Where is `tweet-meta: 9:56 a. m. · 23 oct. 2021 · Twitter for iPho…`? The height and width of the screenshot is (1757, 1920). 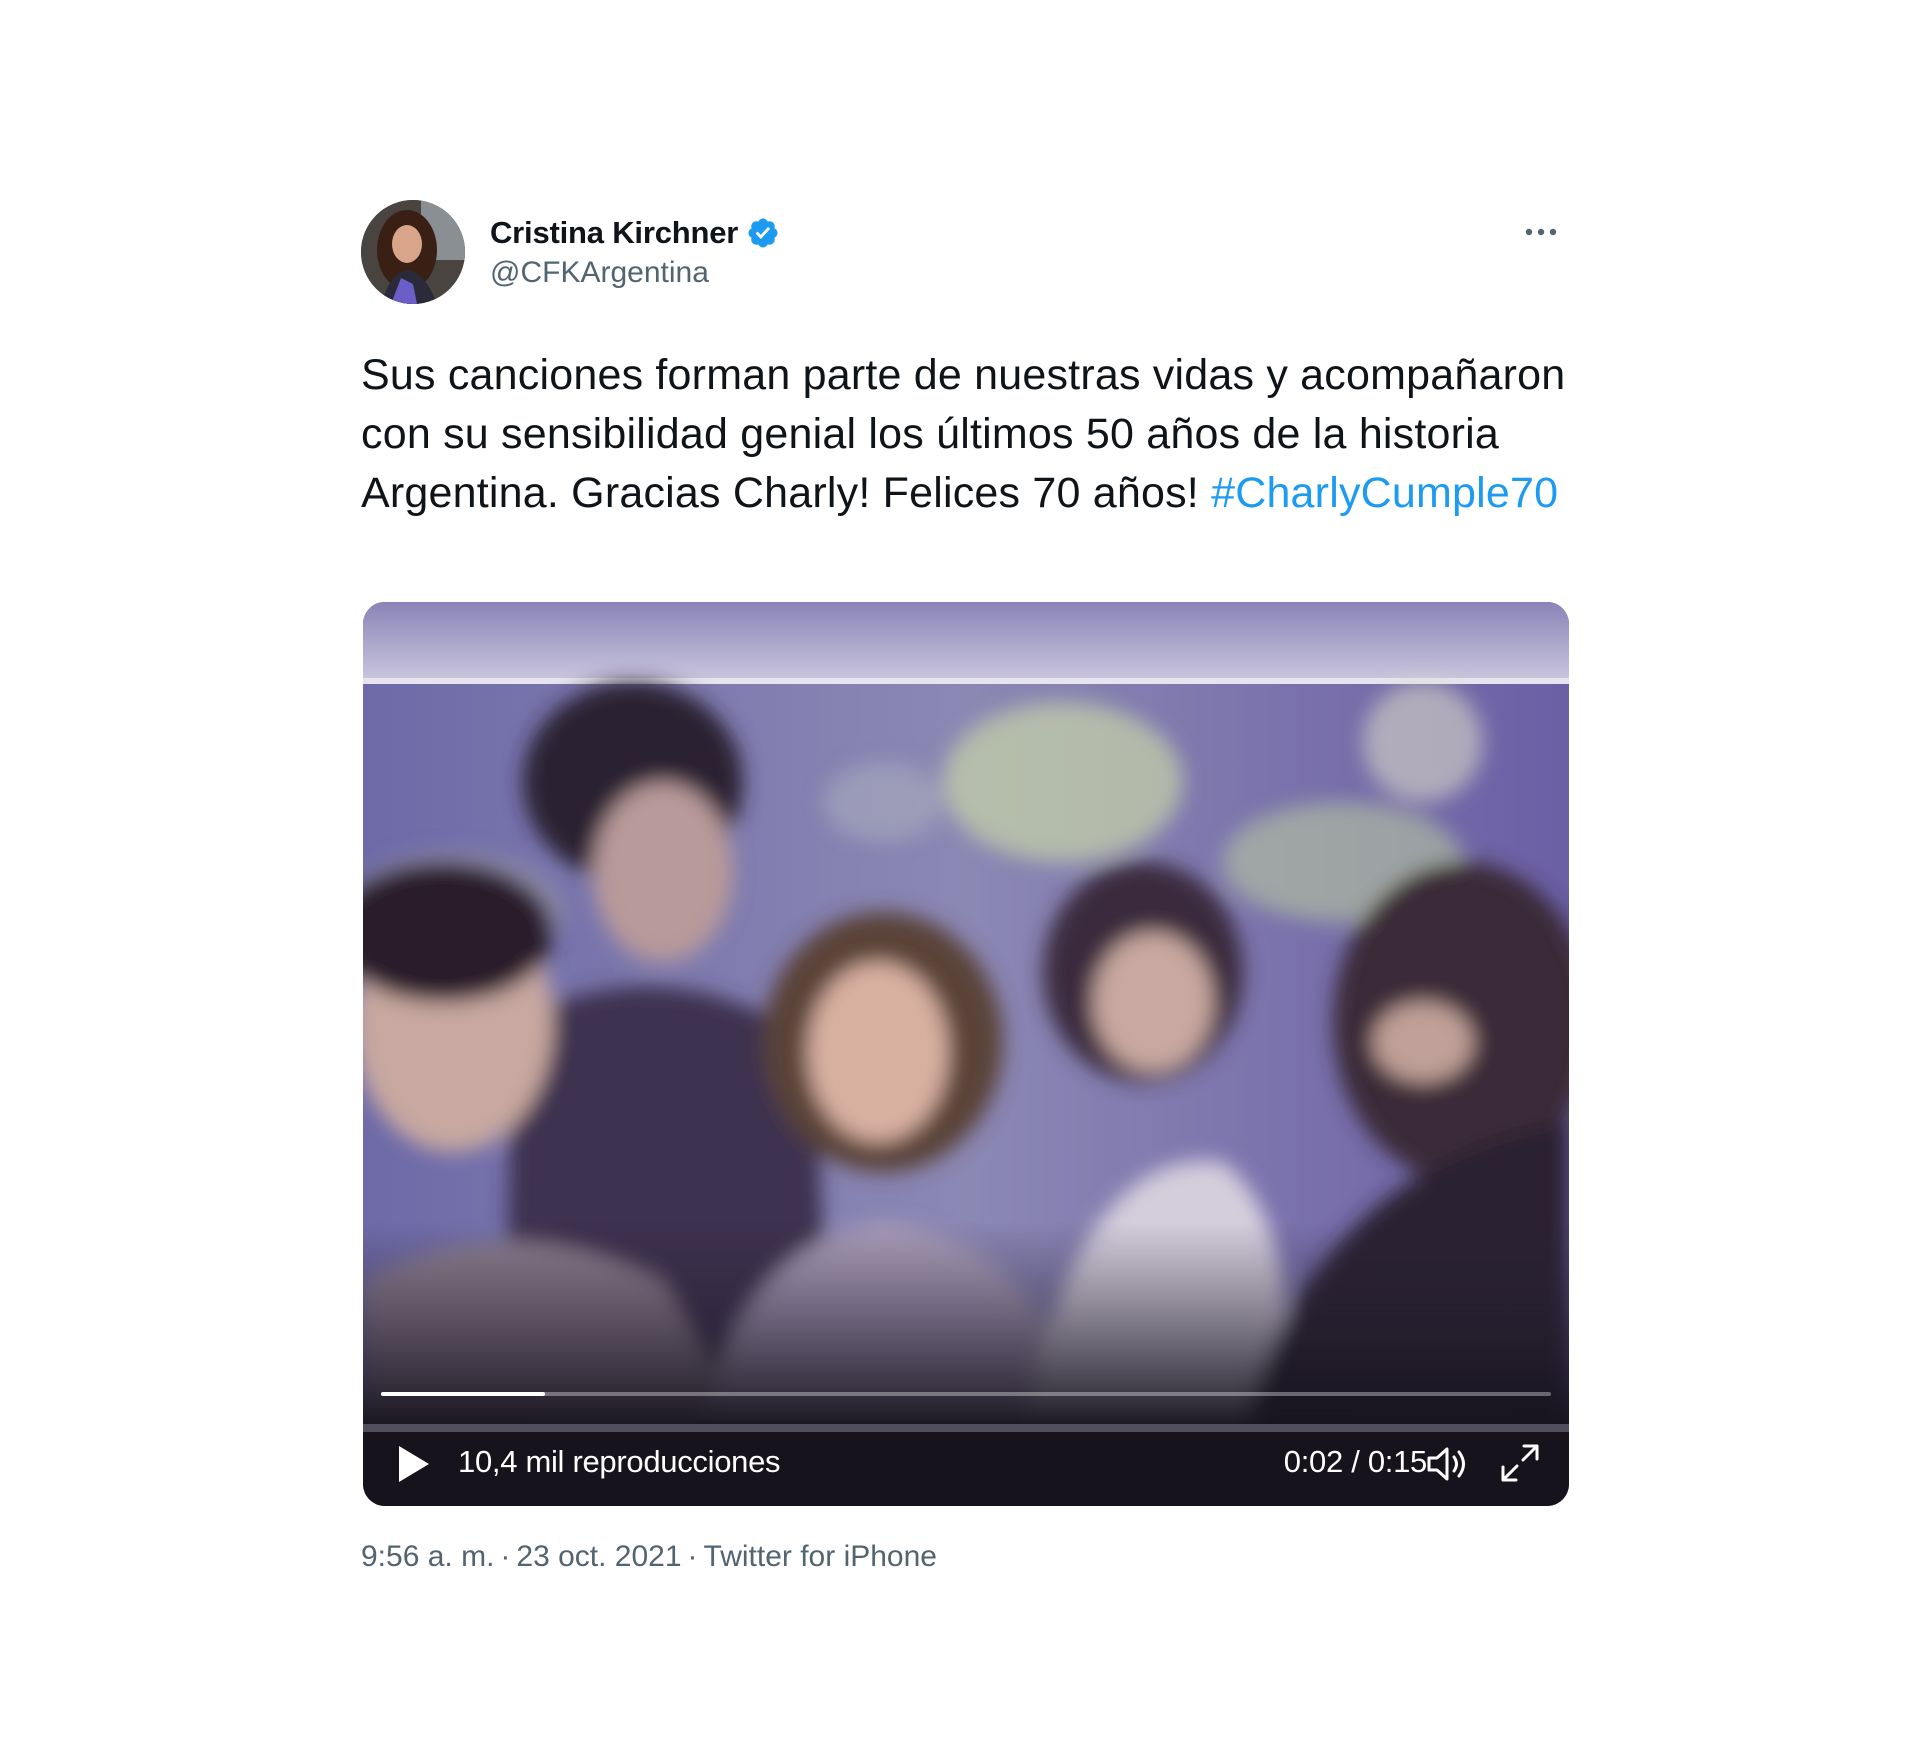 tweet-meta: 9:56 a. m. · 23 oct. 2021 · Twitter for iPho… is located at coordinates (649, 1557).